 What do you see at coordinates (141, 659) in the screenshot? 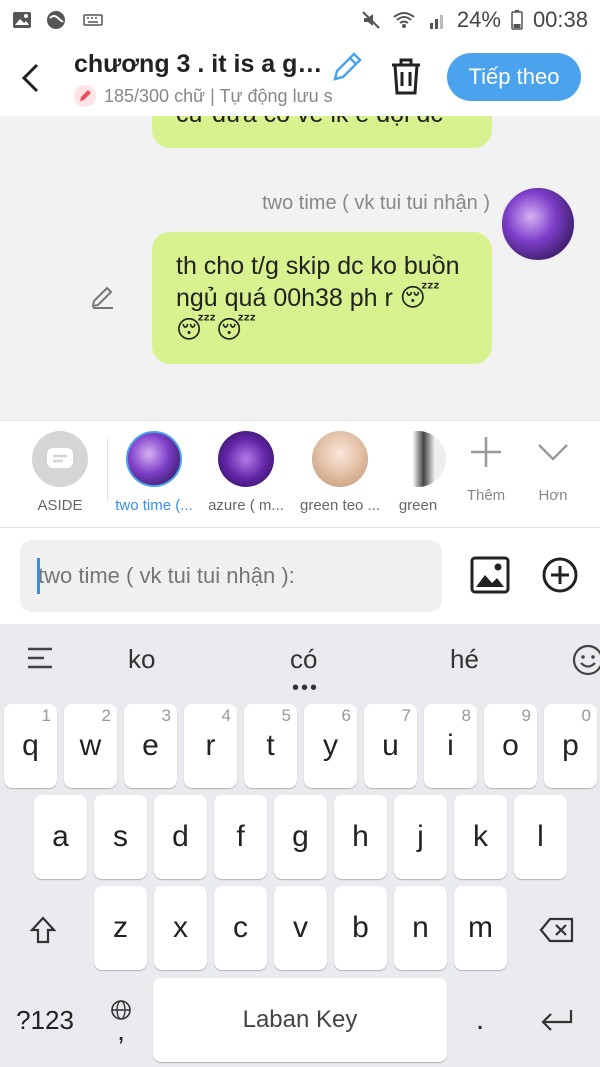
I see `suggestion-1: ko` at bounding box center [141, 659].